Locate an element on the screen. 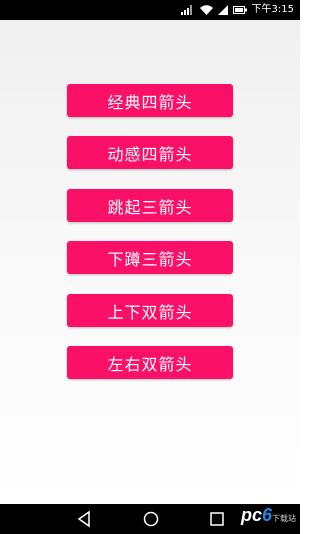  wifi-icon is located at coordinates (206, 10).